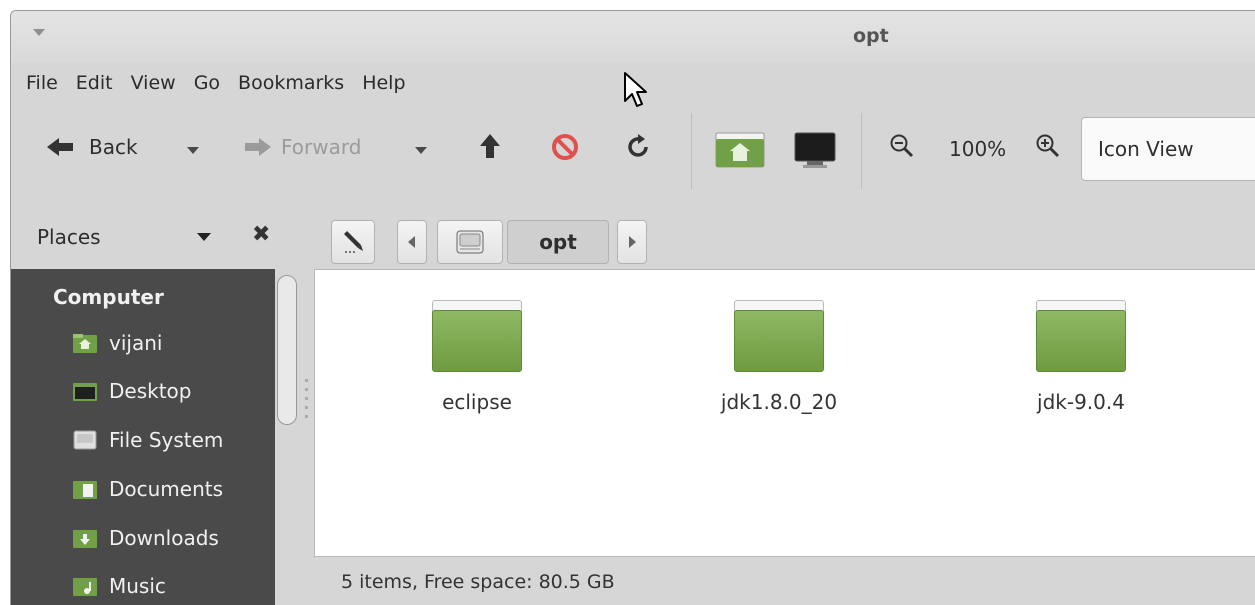  I want to click on window-title: opt, so click(871, 36).